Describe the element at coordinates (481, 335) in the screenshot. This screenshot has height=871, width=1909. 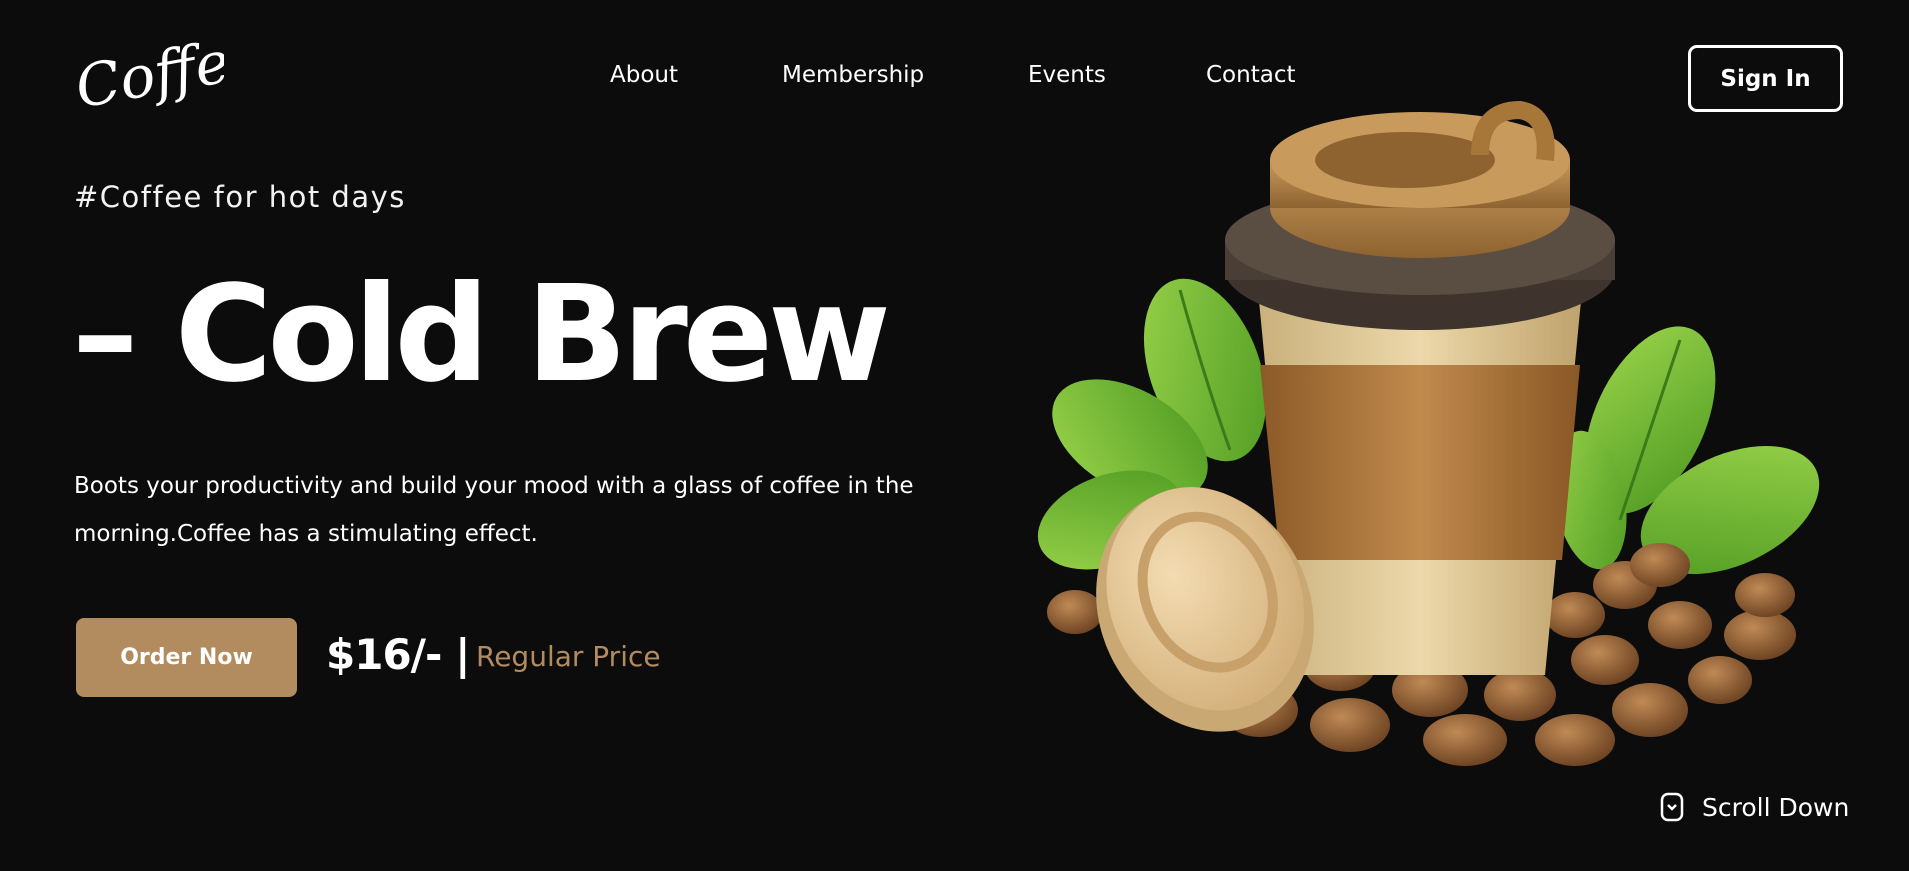
I see `hero-headline: – Cold Brew` at that location.